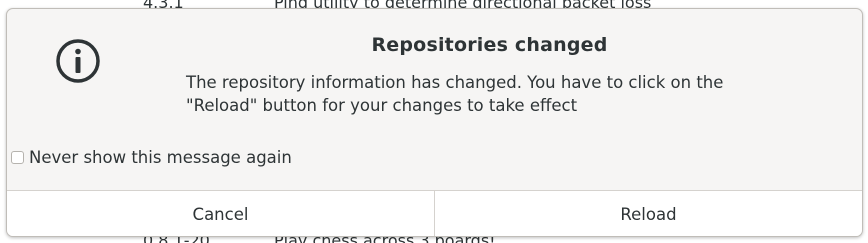  Describe the element at coordinates (220, 213) in the screenshot. I see `cancel-button: Cancel` at that location.